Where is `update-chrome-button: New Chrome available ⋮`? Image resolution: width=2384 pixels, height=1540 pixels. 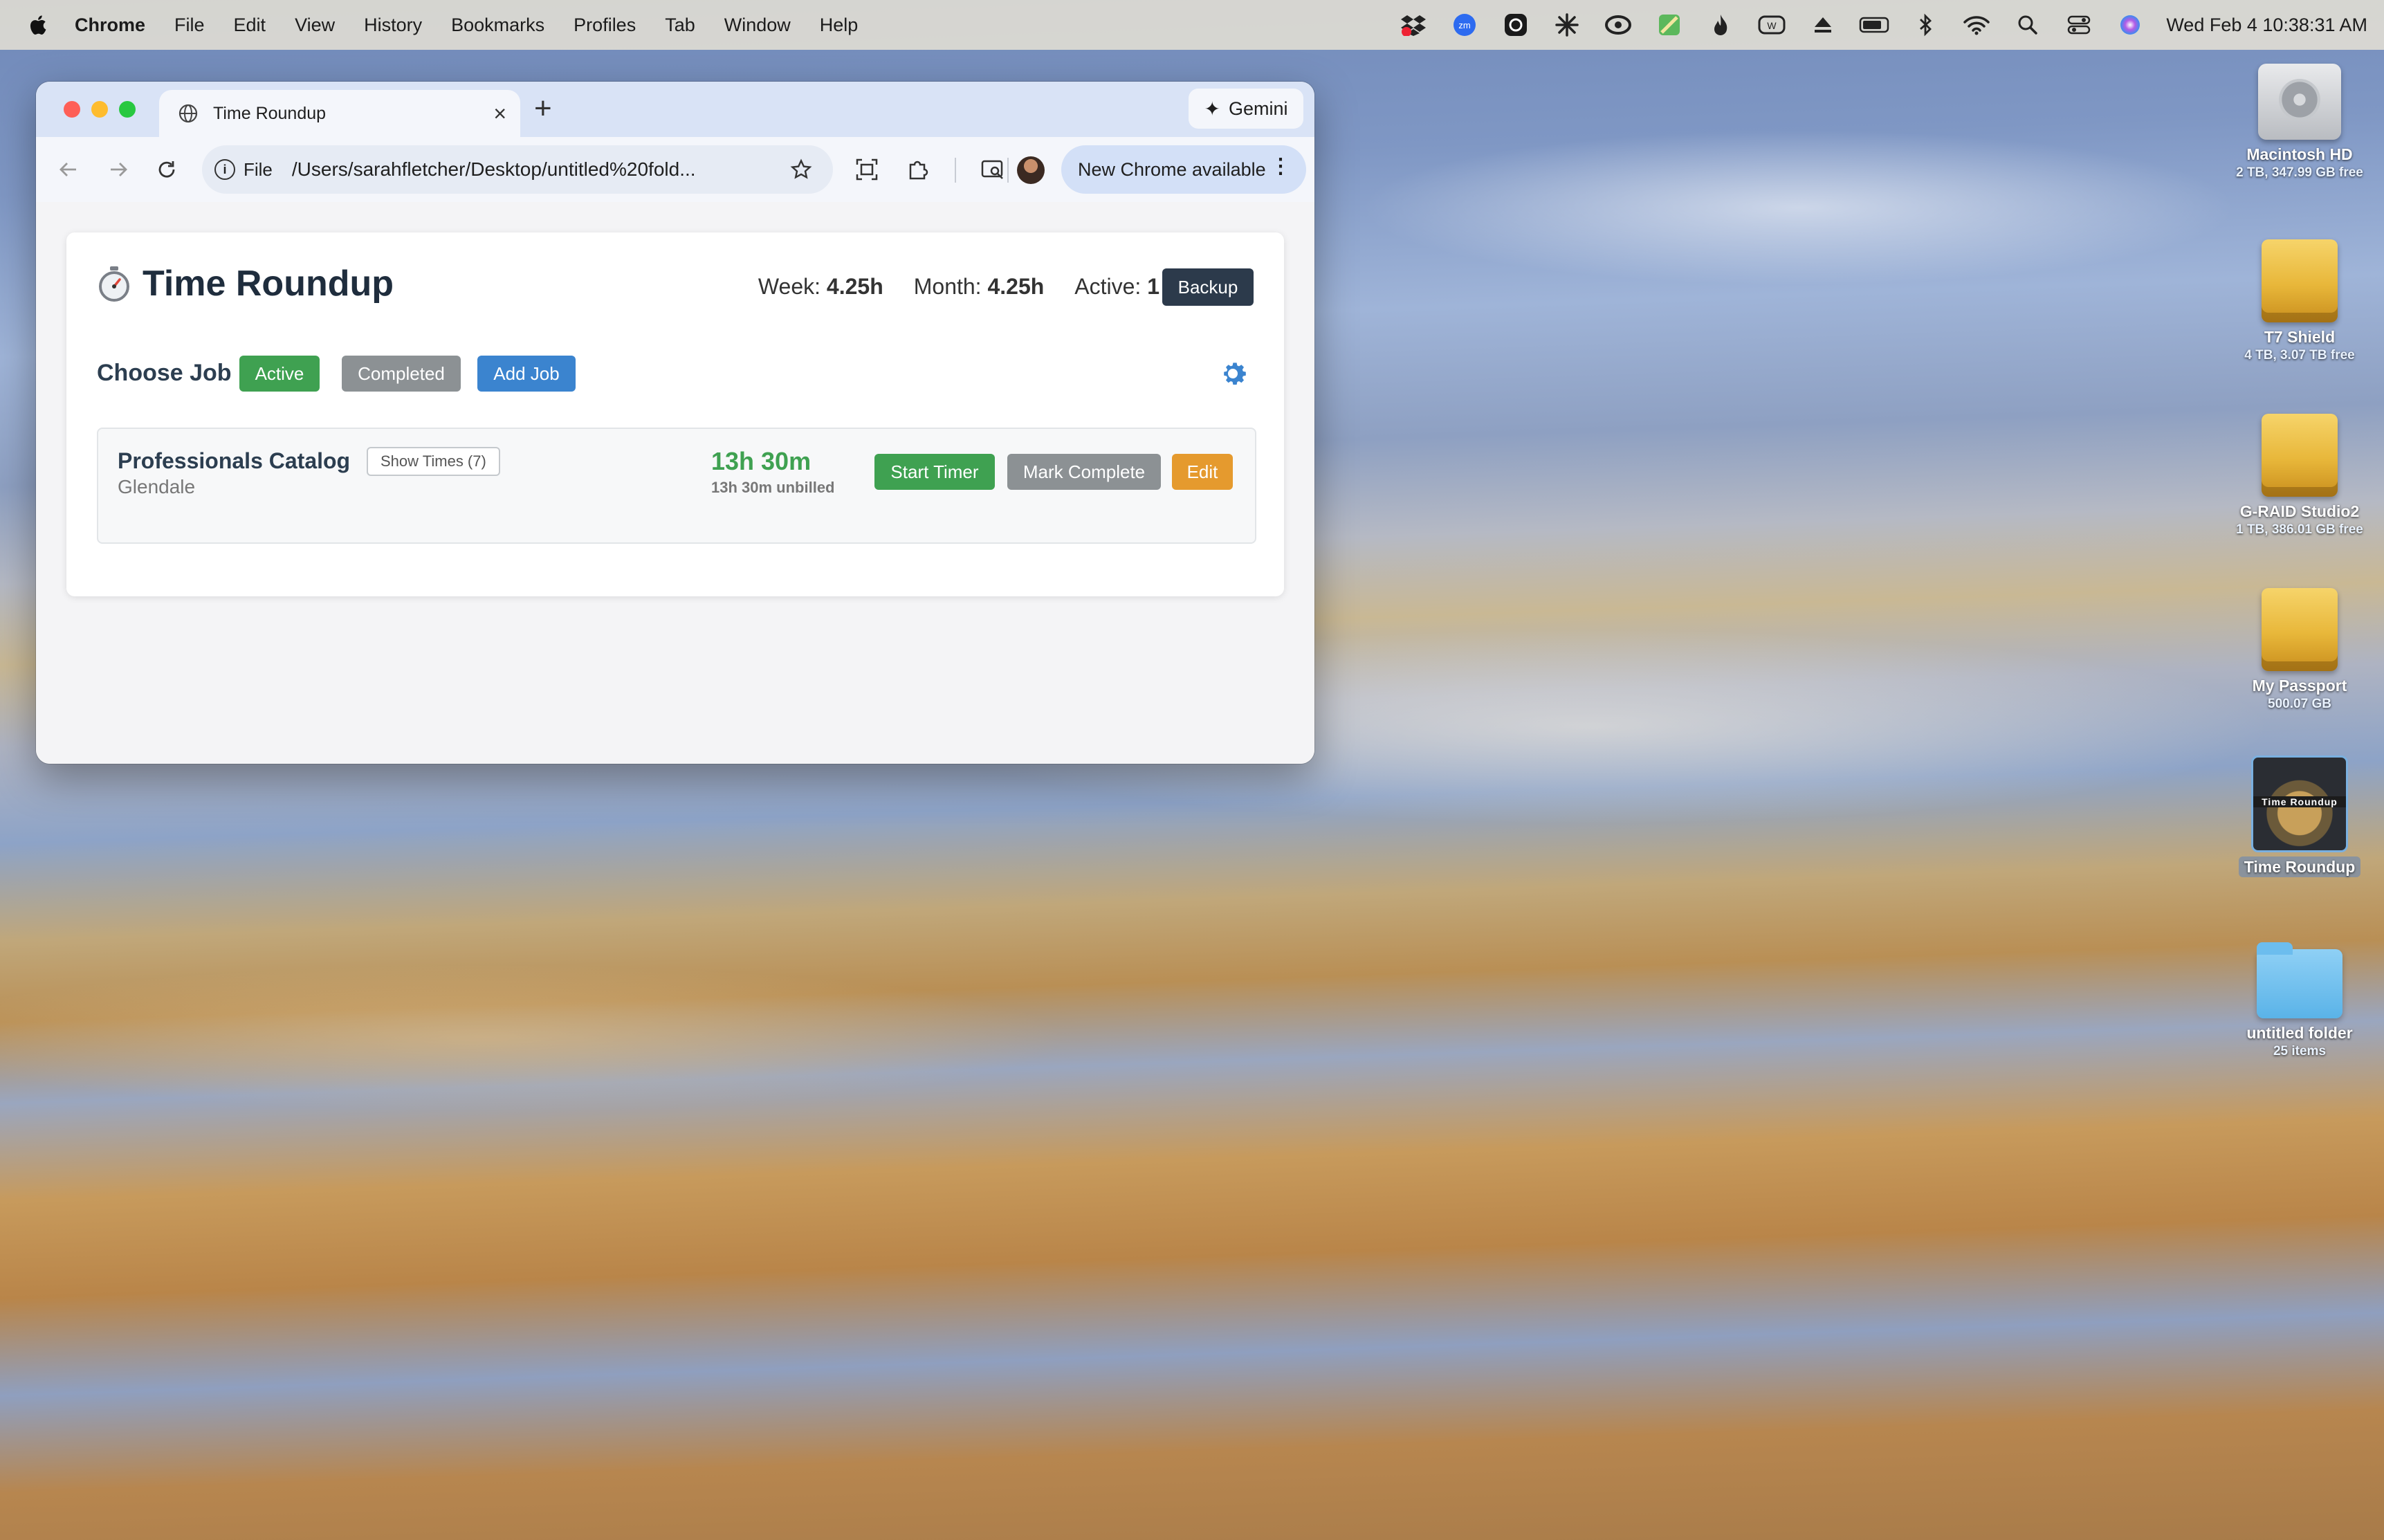
update-chrome-button: New Chrome available ⋮ is located at coordinates (1183, 169).